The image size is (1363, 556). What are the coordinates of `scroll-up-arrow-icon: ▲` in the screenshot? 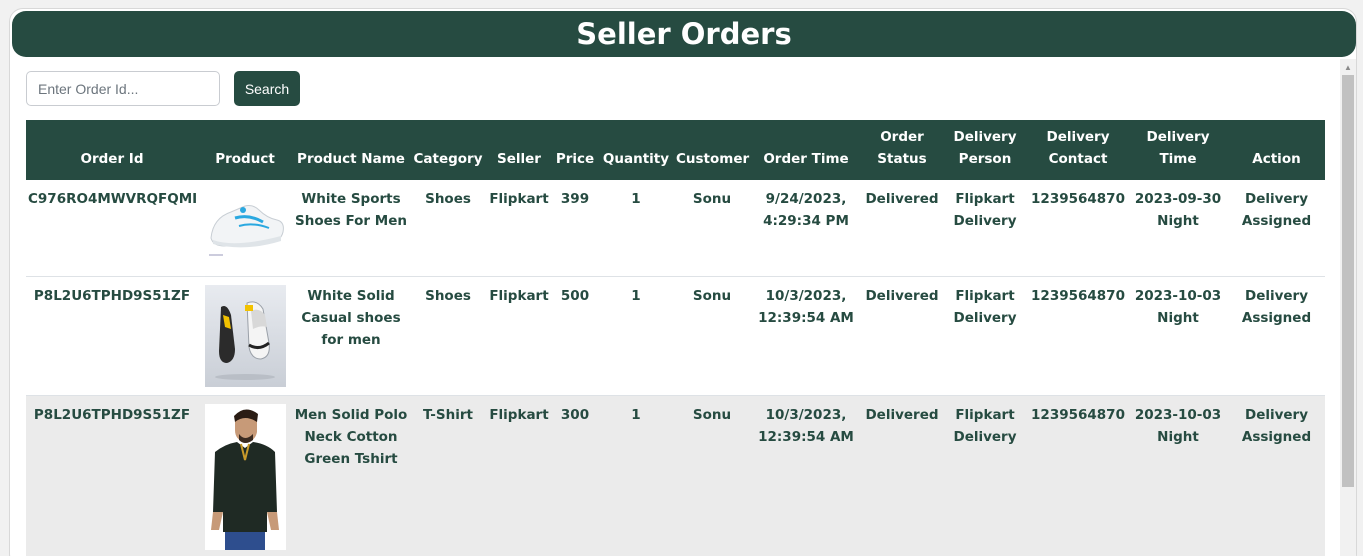 It's located at (1348, 67).